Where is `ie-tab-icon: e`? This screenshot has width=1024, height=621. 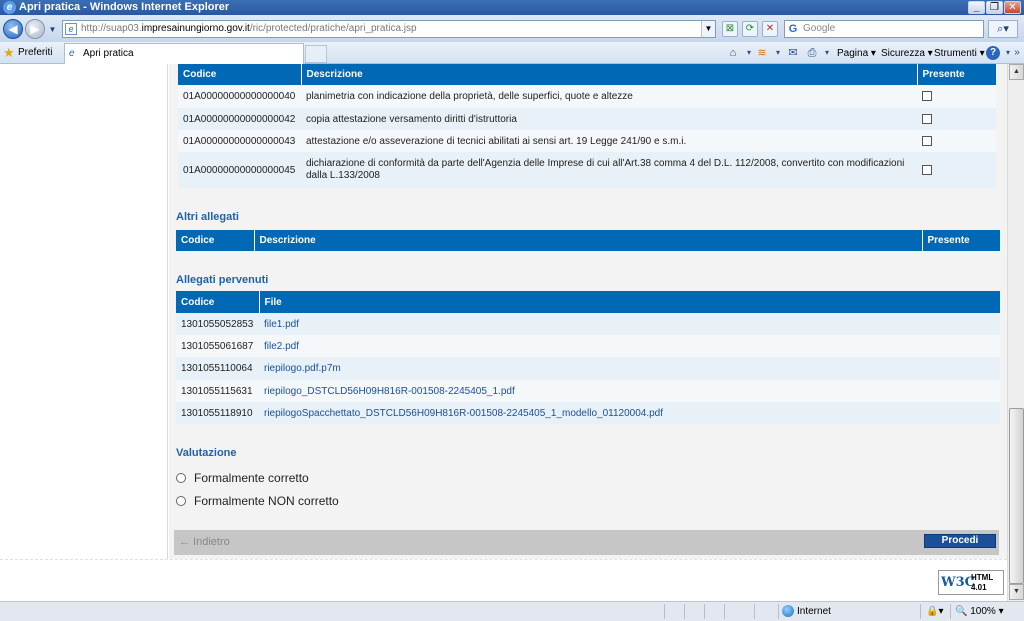
ie-tab-icon: e is located at coordinates (72, 53).